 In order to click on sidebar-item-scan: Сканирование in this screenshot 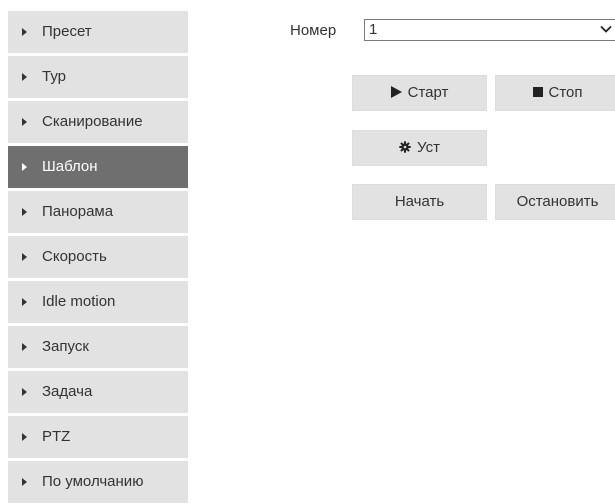, I will do `click(98, 122)`.